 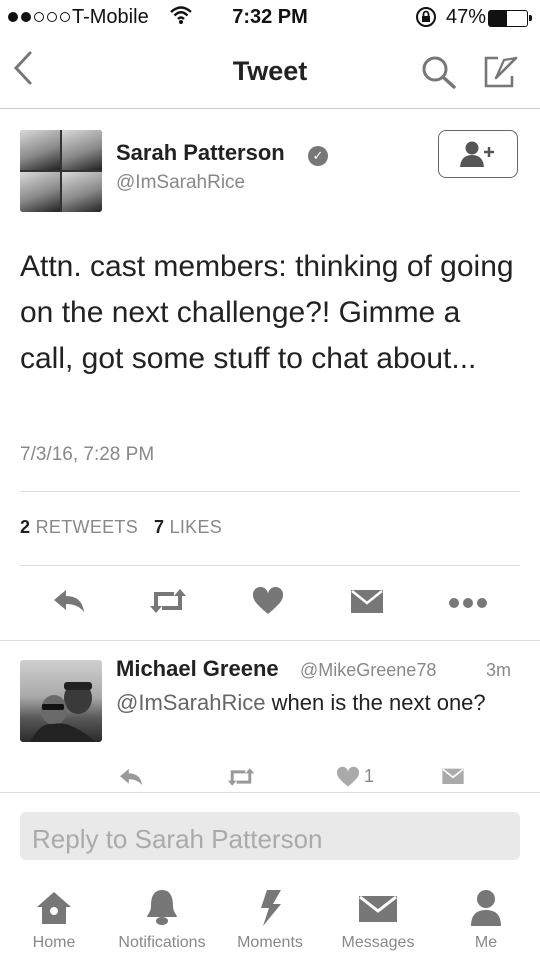 I want to click on reply-text: @ImSarahRice when is the next one?, so click(x=316, y=703).